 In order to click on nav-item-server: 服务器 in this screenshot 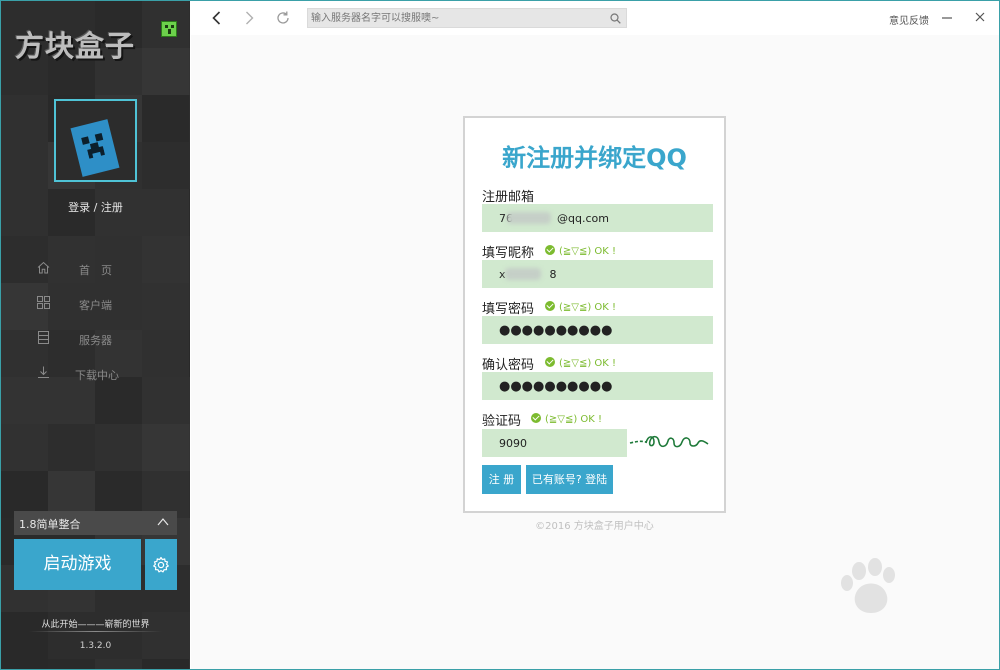, I will do `click(107, 339)`.